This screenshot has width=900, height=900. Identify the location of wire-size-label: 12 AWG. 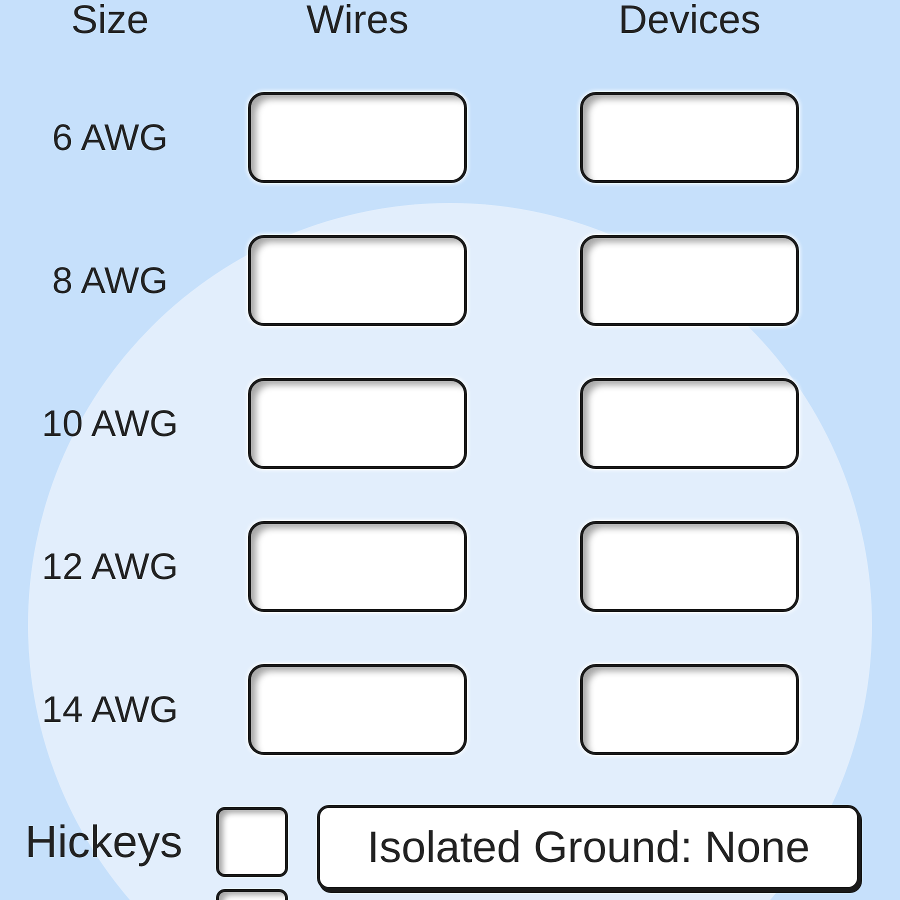
(110, 567).